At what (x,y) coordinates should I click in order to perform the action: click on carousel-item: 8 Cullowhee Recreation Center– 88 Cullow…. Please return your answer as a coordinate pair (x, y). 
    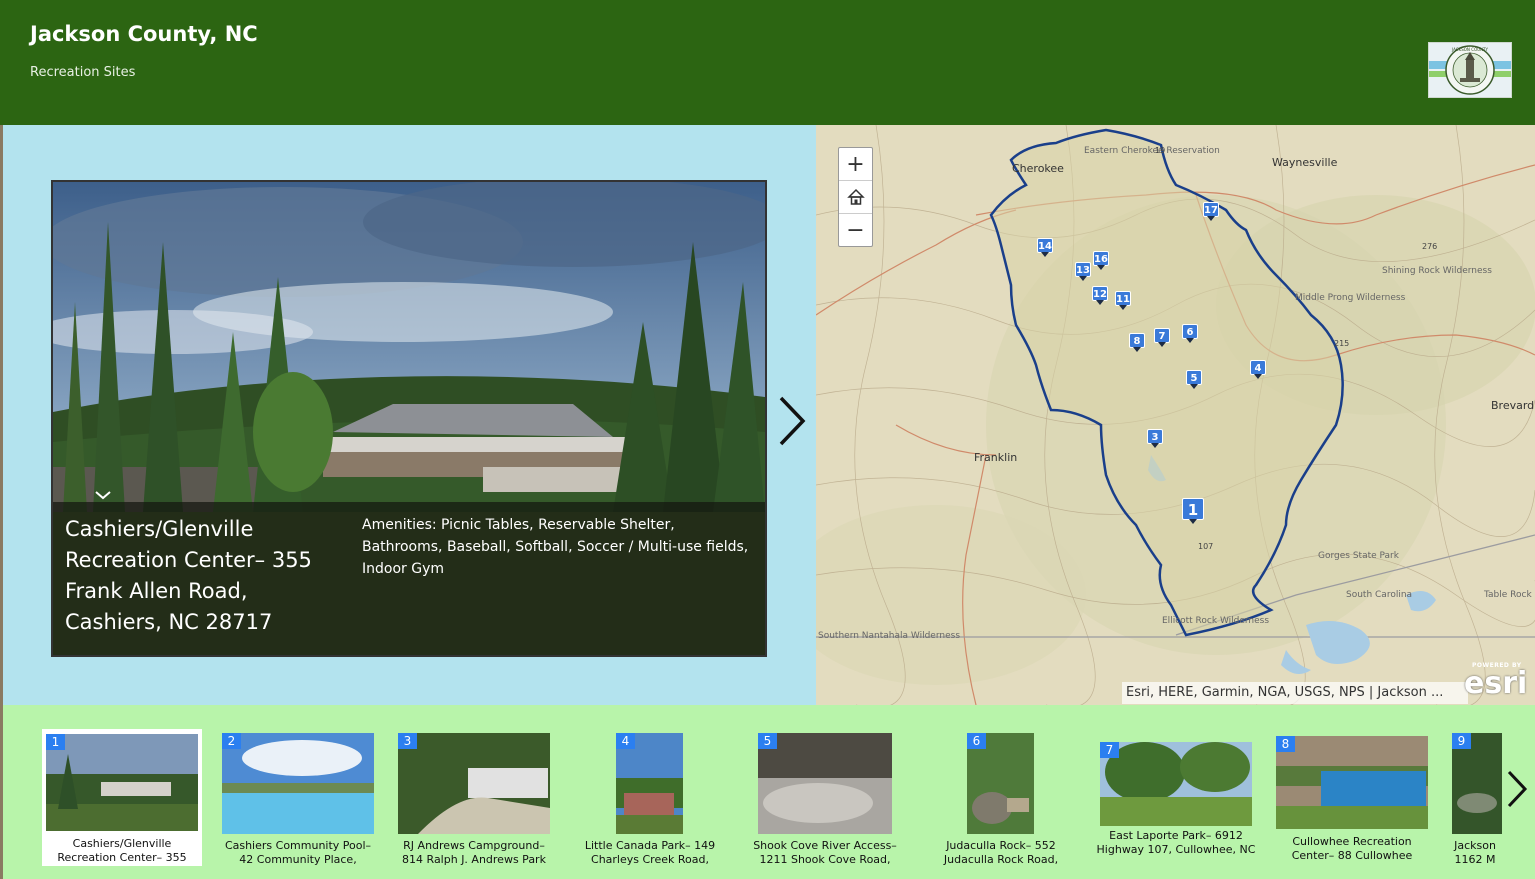
    Looking at the image, I should click on (1352, 802).